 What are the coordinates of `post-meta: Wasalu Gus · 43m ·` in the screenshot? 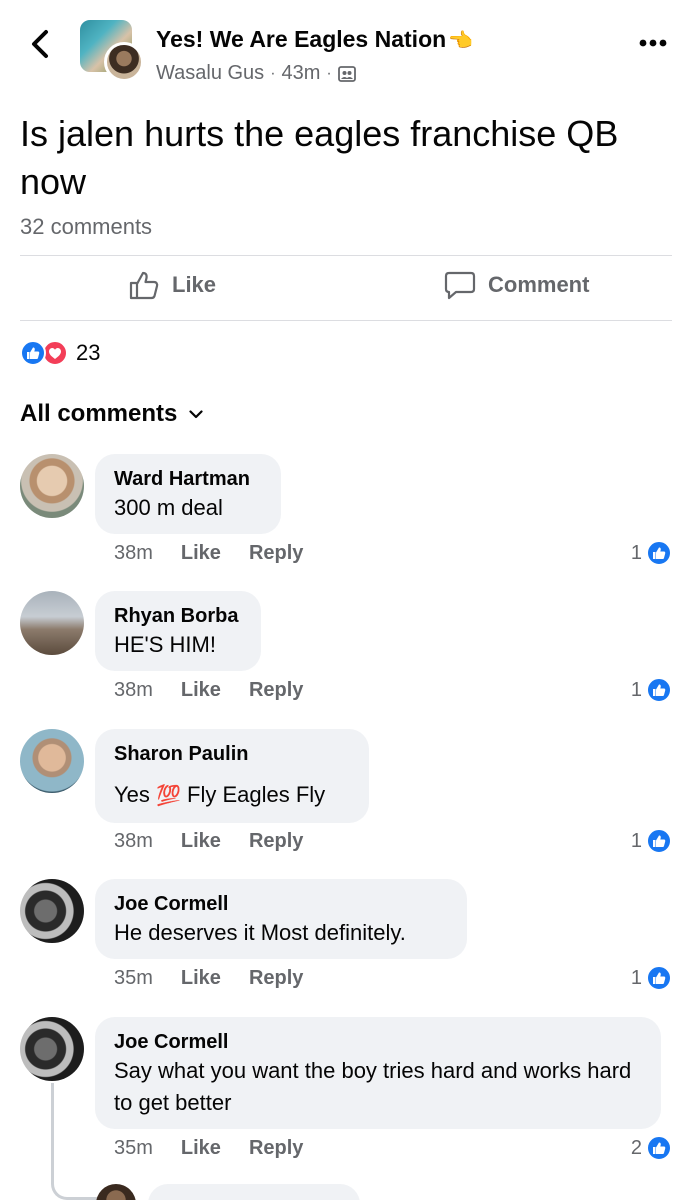 It's located at (256, 73).